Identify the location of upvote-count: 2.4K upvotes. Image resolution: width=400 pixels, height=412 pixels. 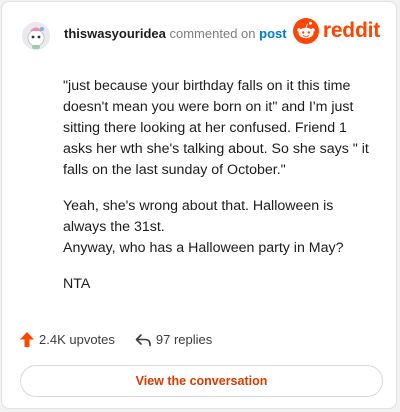
(77, 339).